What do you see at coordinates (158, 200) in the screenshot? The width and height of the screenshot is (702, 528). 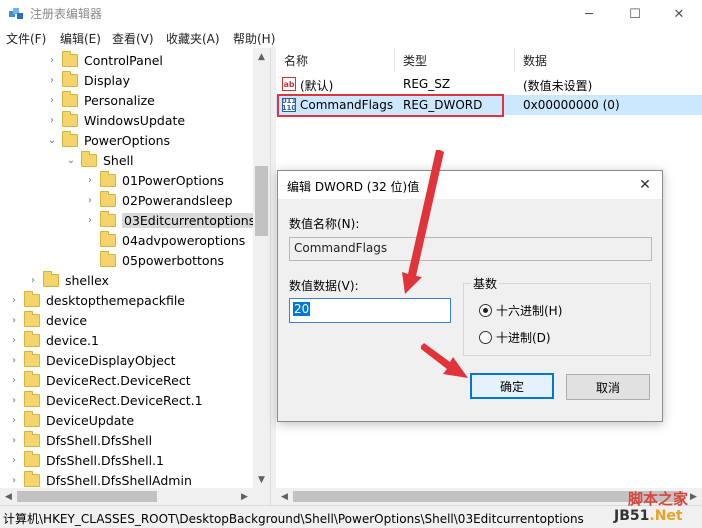 I see `tree-item: › 02Powerandsleep` at bounding box center [158, 200].